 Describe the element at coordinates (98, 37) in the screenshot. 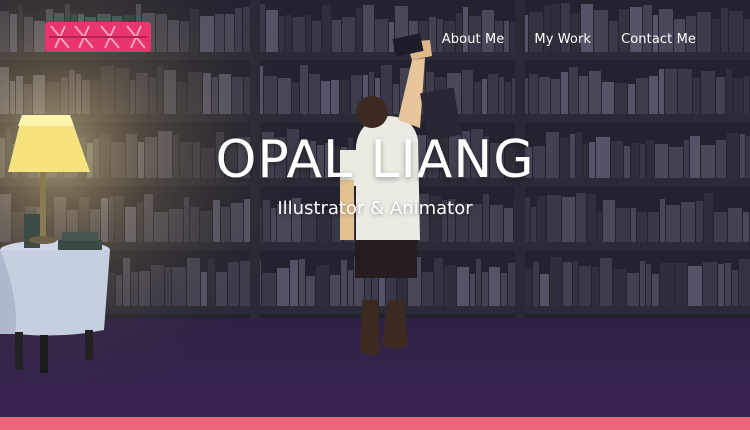

I see `op-logo-icon` at that location.